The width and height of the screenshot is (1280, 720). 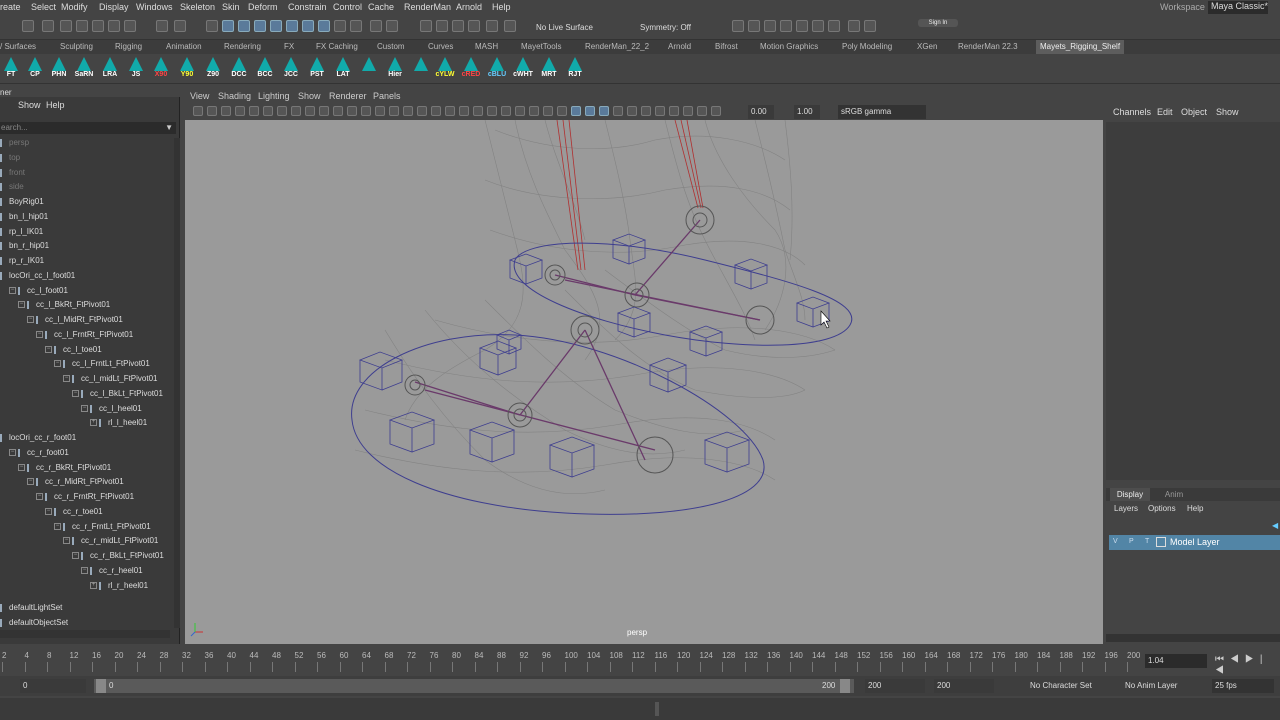 What do you see at coordinates (177, 383) in the screenshot?
I see `outliner-scrollbar` at bounding box center [177, 383].